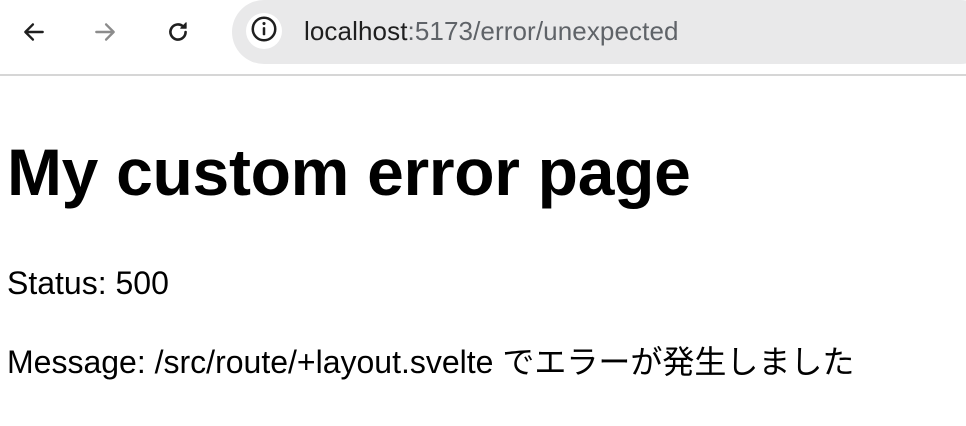 The width and height of the screenshot is (966, 426). I want to click on reload-button, so click(178, 32).